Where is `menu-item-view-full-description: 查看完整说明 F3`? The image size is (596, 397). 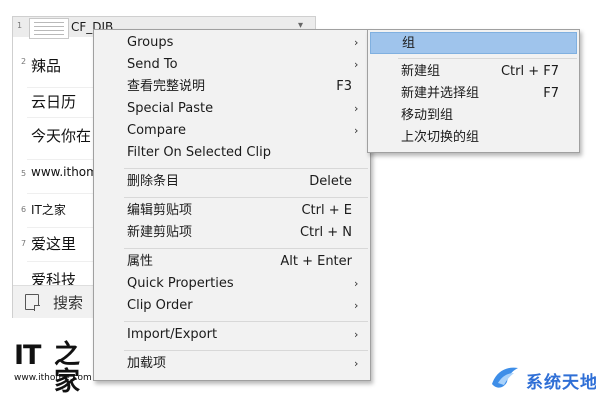
menu-item-view-full-description: 查看完整说明 F3 is located at coordinates (232, 87).